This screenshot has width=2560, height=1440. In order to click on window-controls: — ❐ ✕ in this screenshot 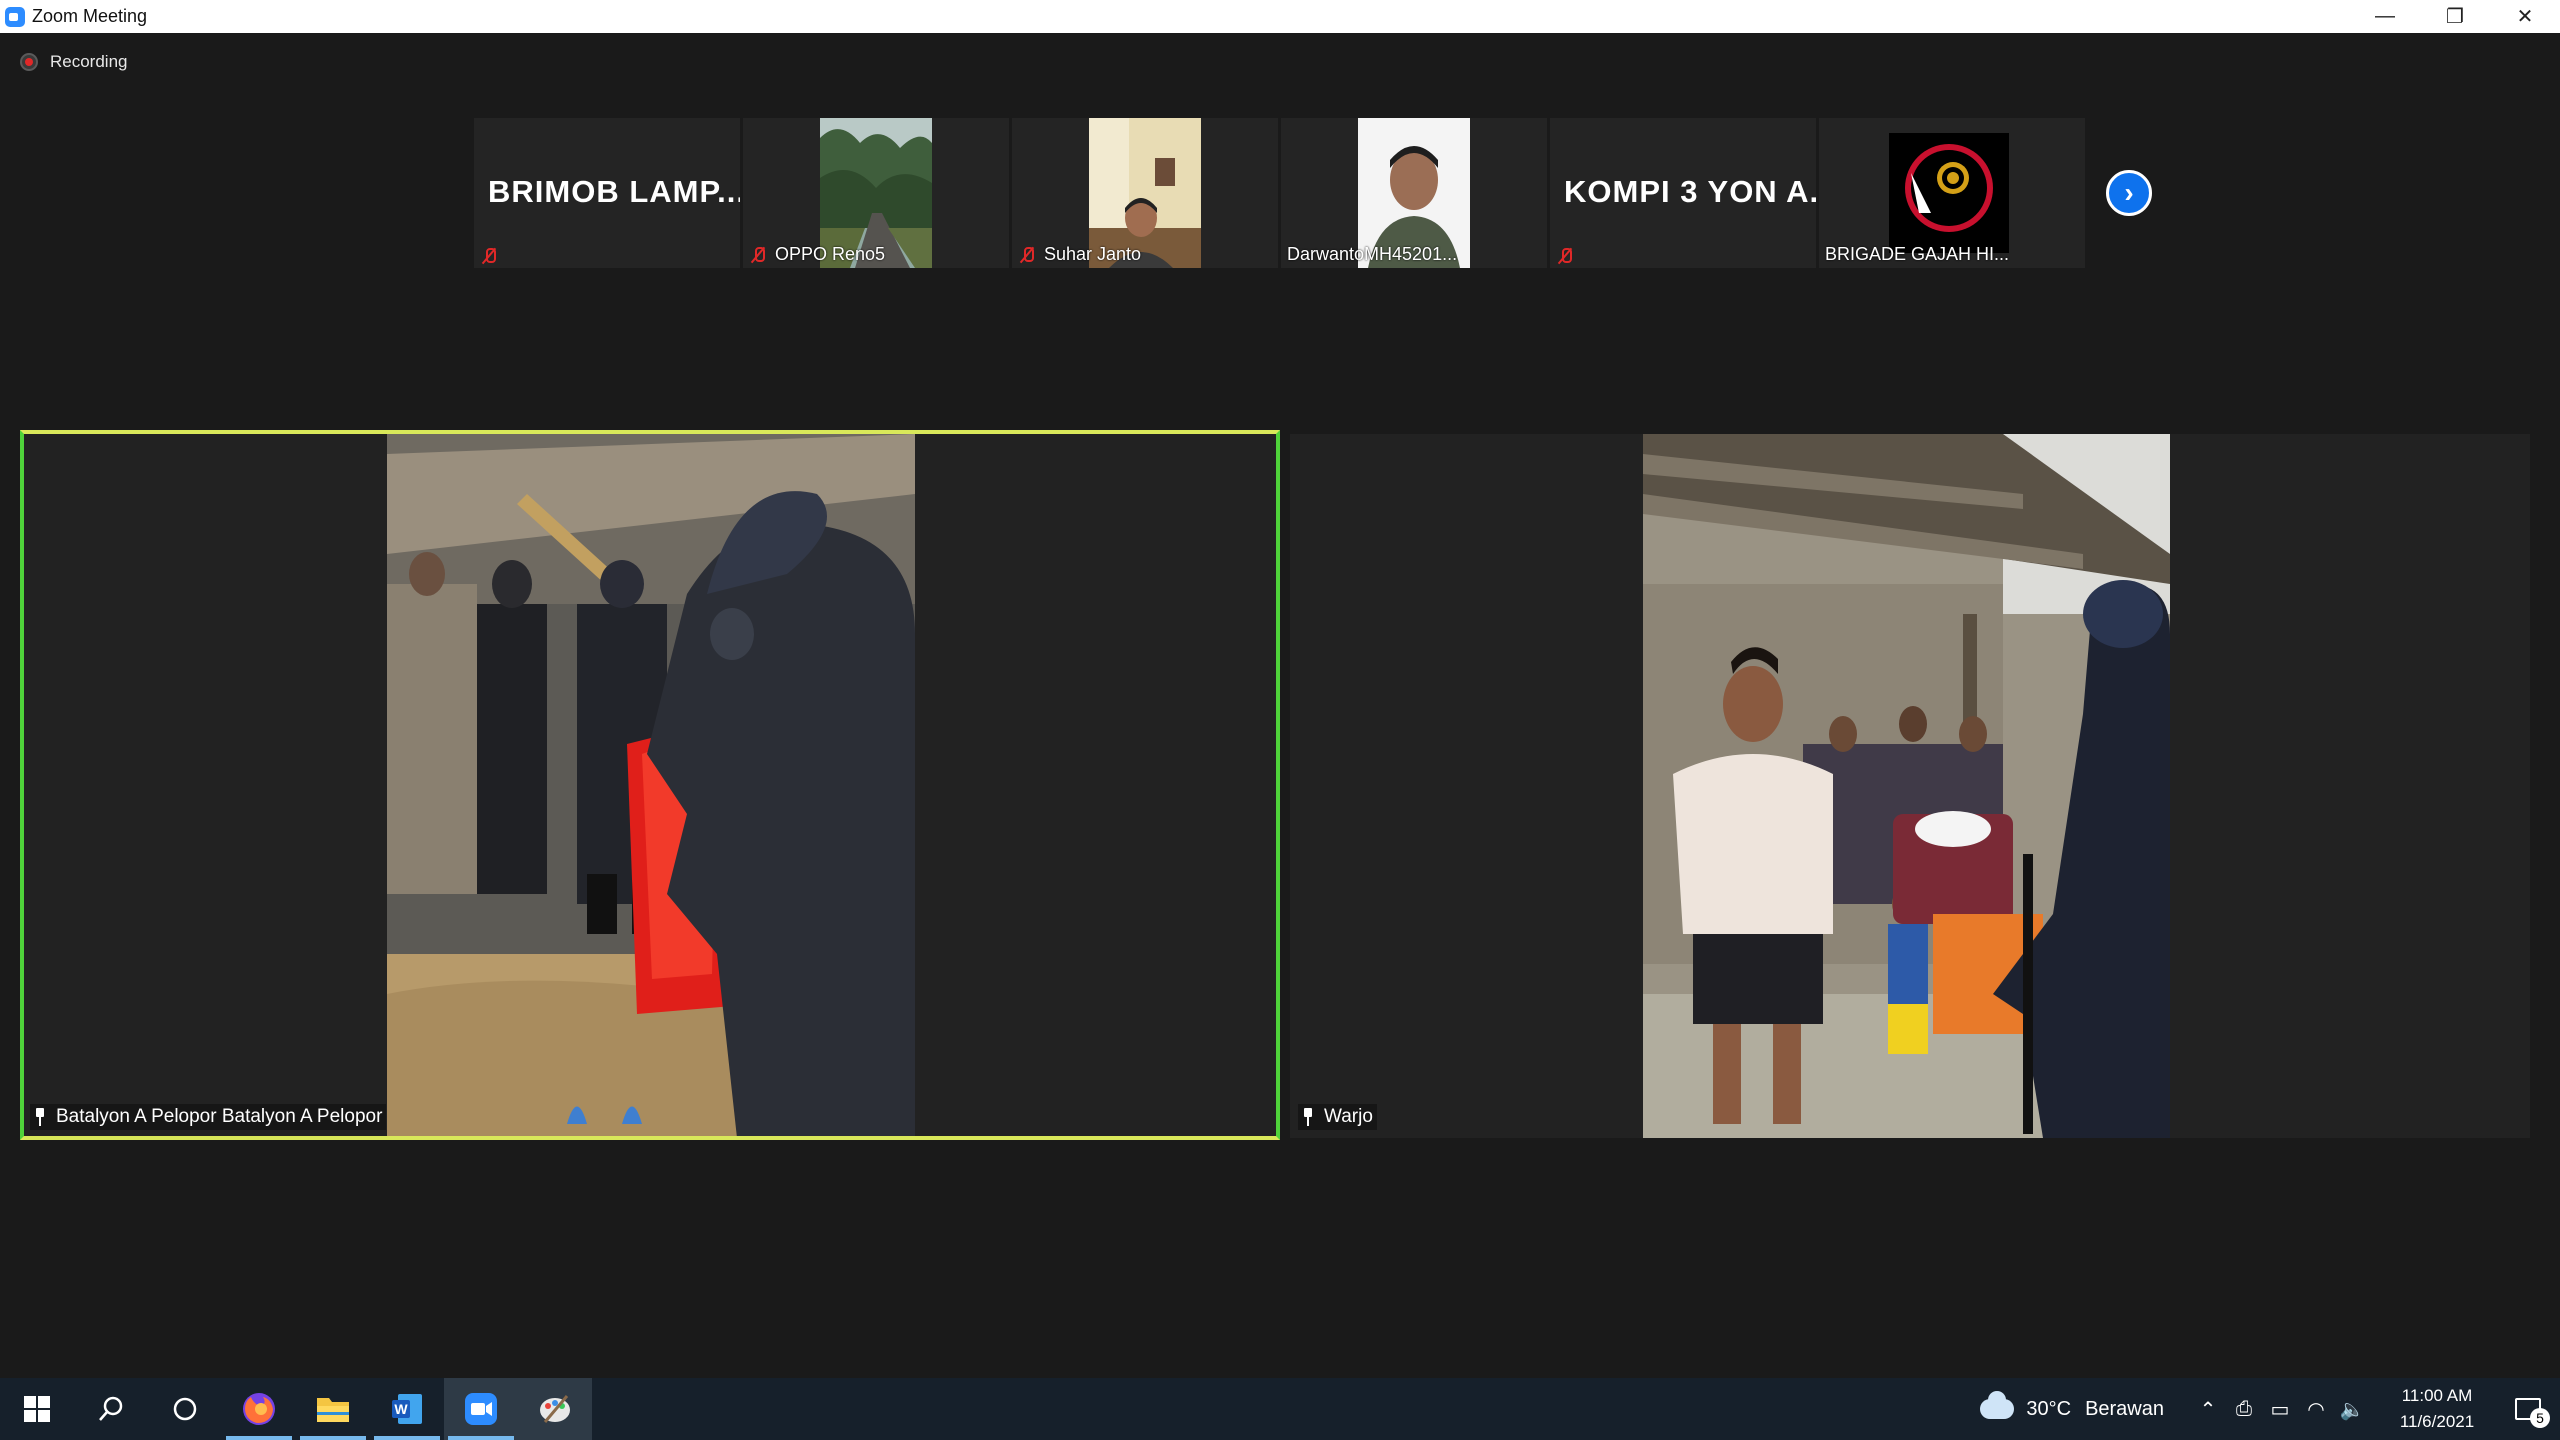, I will do `click(2455, 16)`.